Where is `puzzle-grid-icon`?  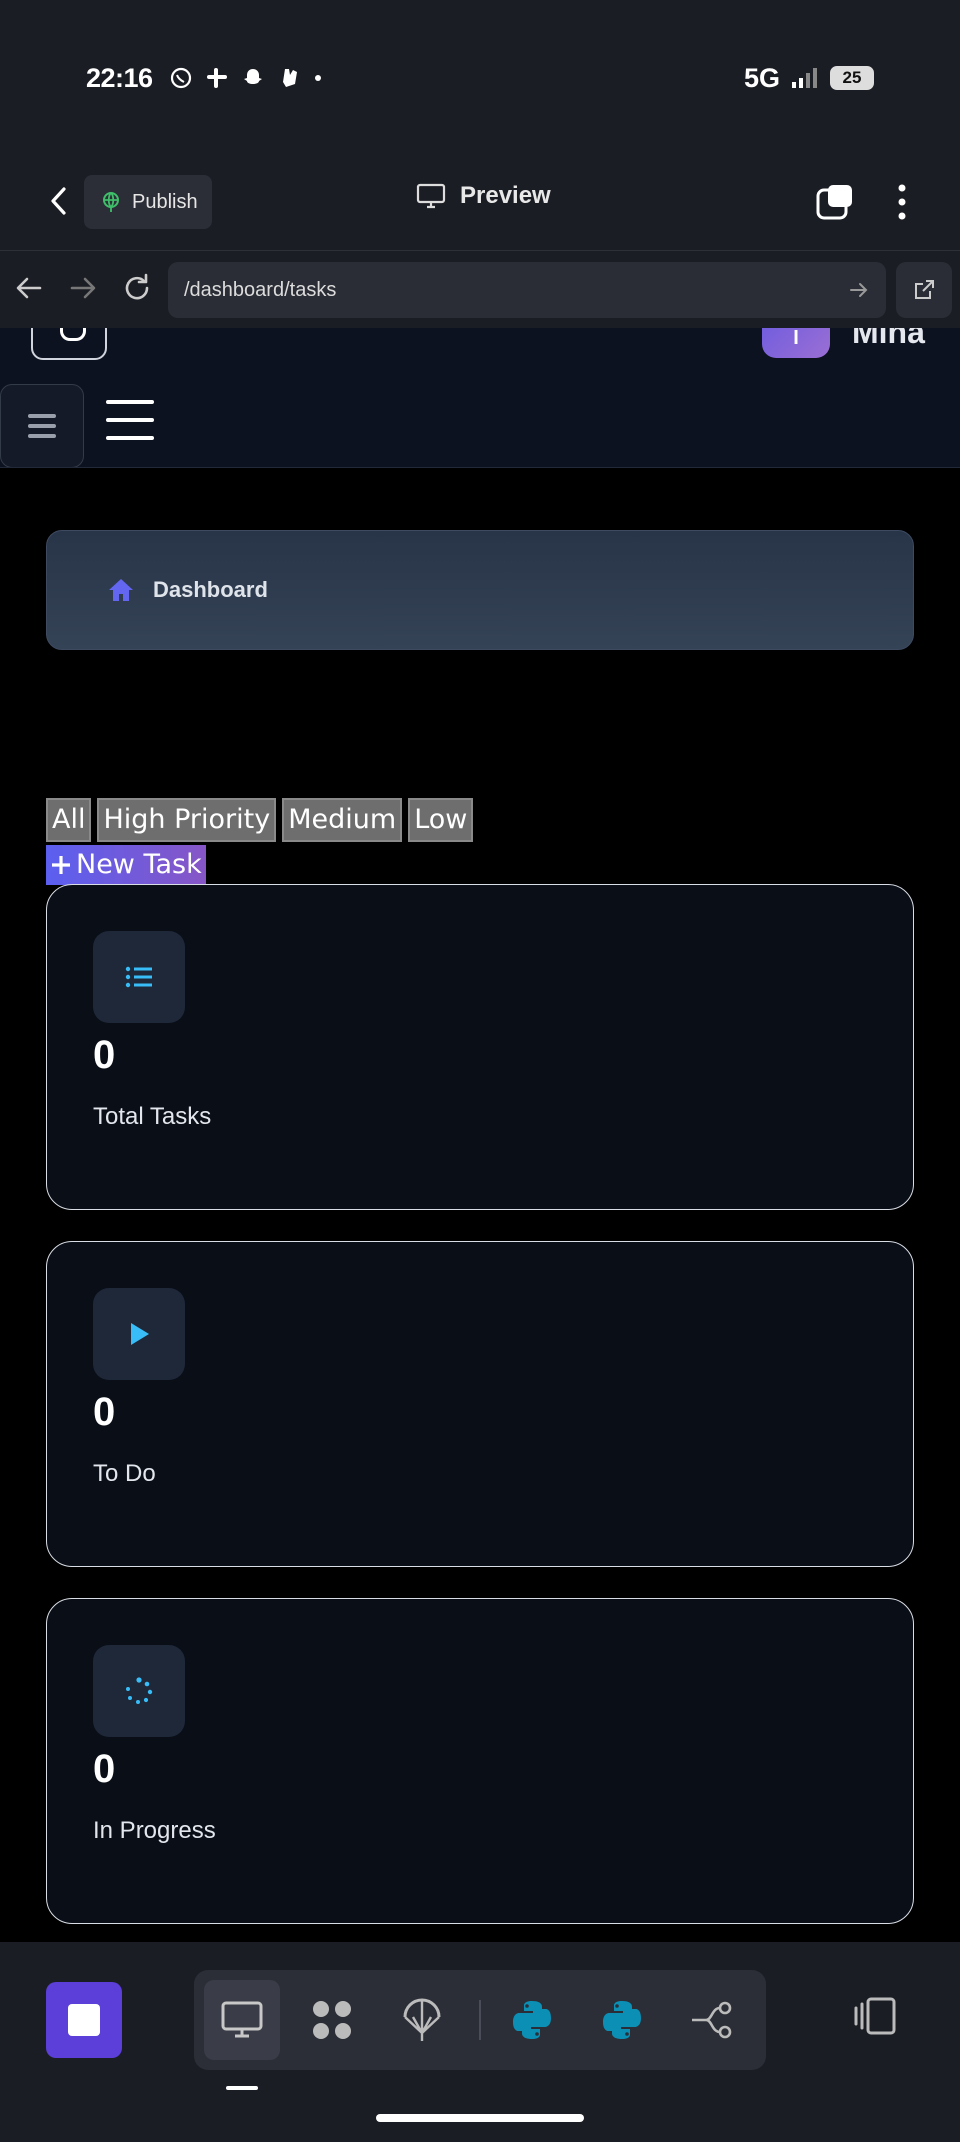 puzzle-grid-icon is located at coordinates (332, 2020).